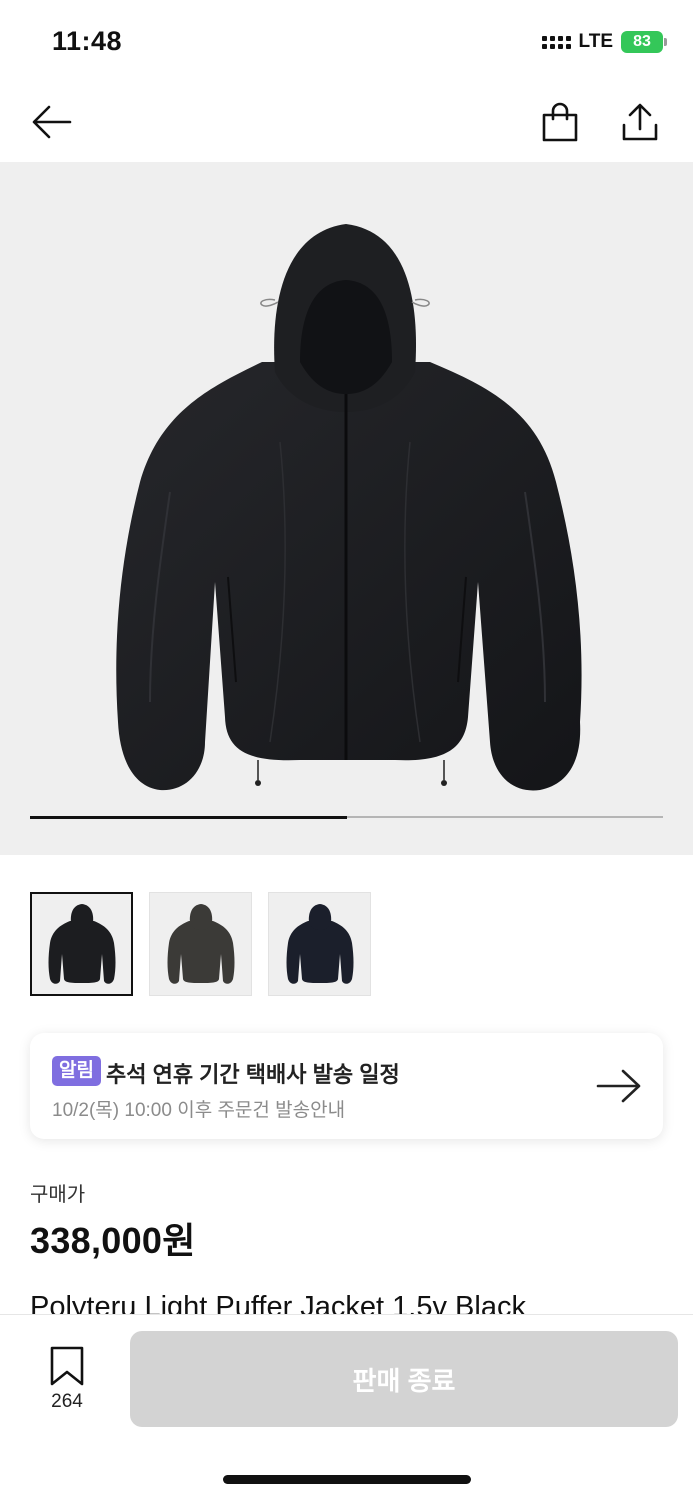 The image size is (693, 1500). I want to click on product-name-container: Polyteru Light Puffer Jacket 1.5v Black, so click(350, 1302).